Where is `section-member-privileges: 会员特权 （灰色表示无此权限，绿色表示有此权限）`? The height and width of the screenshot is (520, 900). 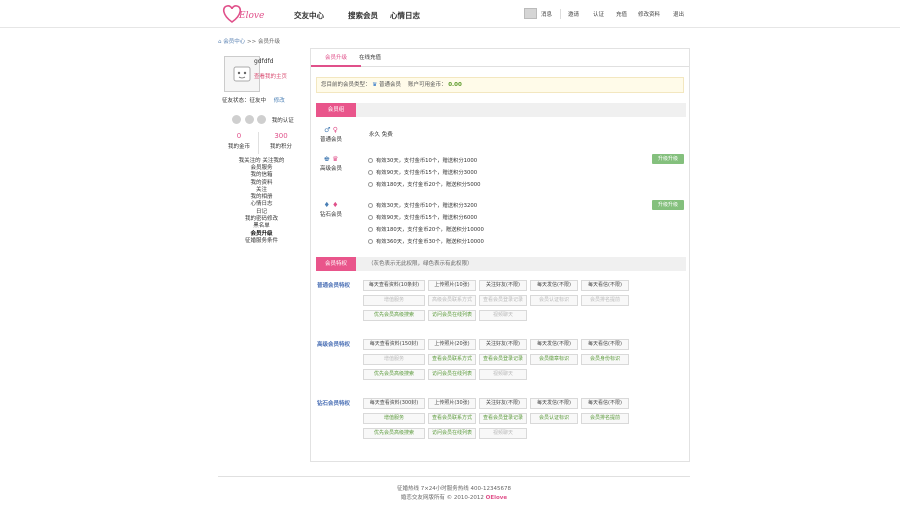
section-member-privileges: 会员特权 （灰色表示无此权限，绿色表示有此权限） is located at coordinates (501, 264).